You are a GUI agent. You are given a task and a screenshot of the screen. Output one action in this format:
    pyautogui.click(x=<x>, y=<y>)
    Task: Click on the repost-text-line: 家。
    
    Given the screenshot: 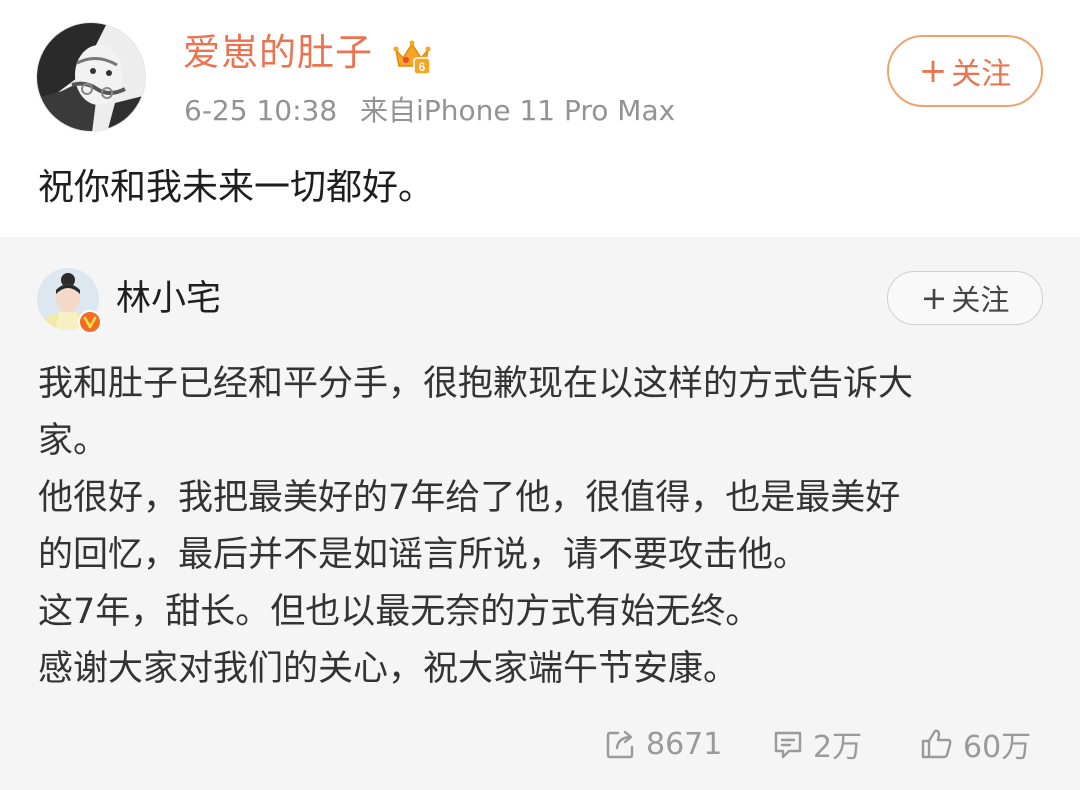 What is the action you would take?
    pyautogui.click(x=73, y=441)
    